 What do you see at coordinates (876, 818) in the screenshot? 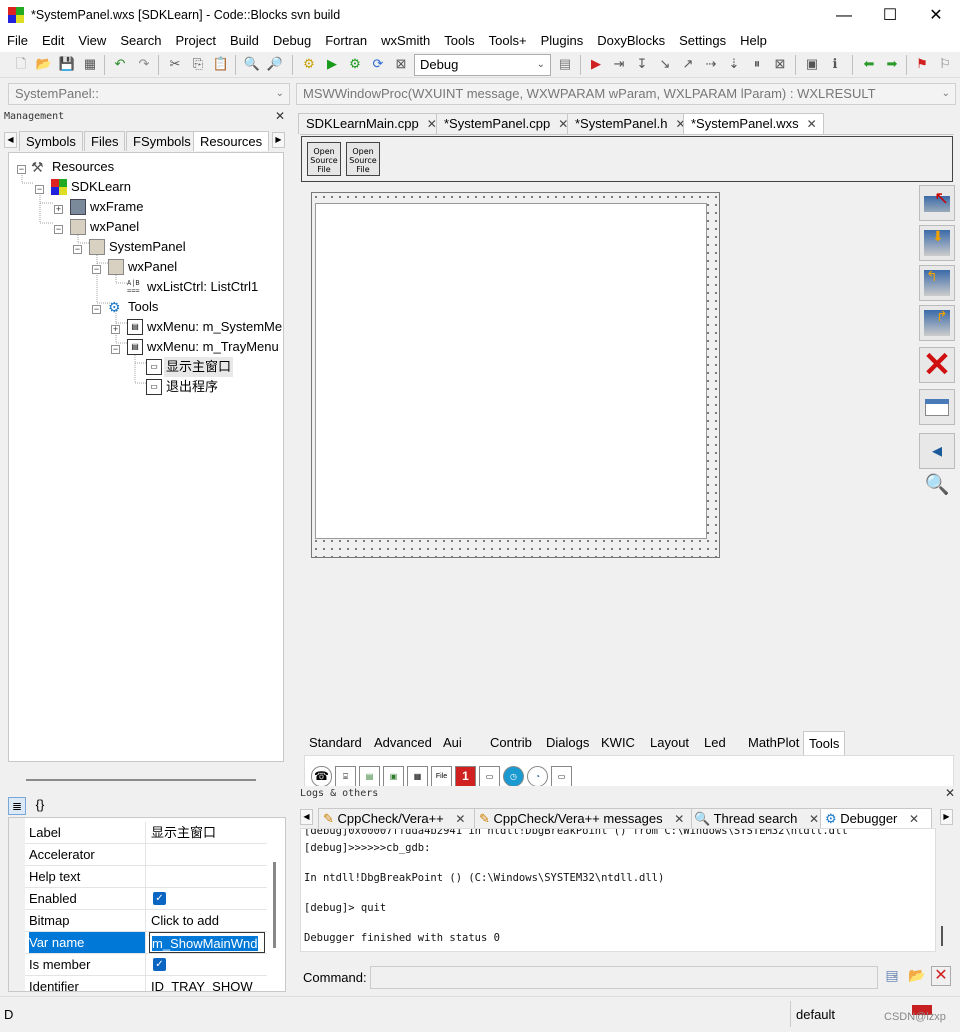
I see `tab-debugger: ⚙ Debugger ✕` at bounding box center [876, 818].